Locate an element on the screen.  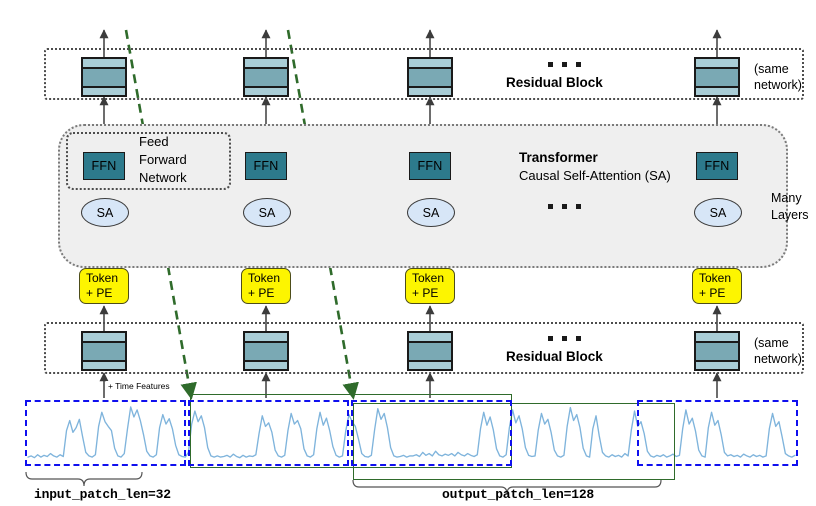
label-same-network-upper-line2: network) is located at coordinates (778, 85).